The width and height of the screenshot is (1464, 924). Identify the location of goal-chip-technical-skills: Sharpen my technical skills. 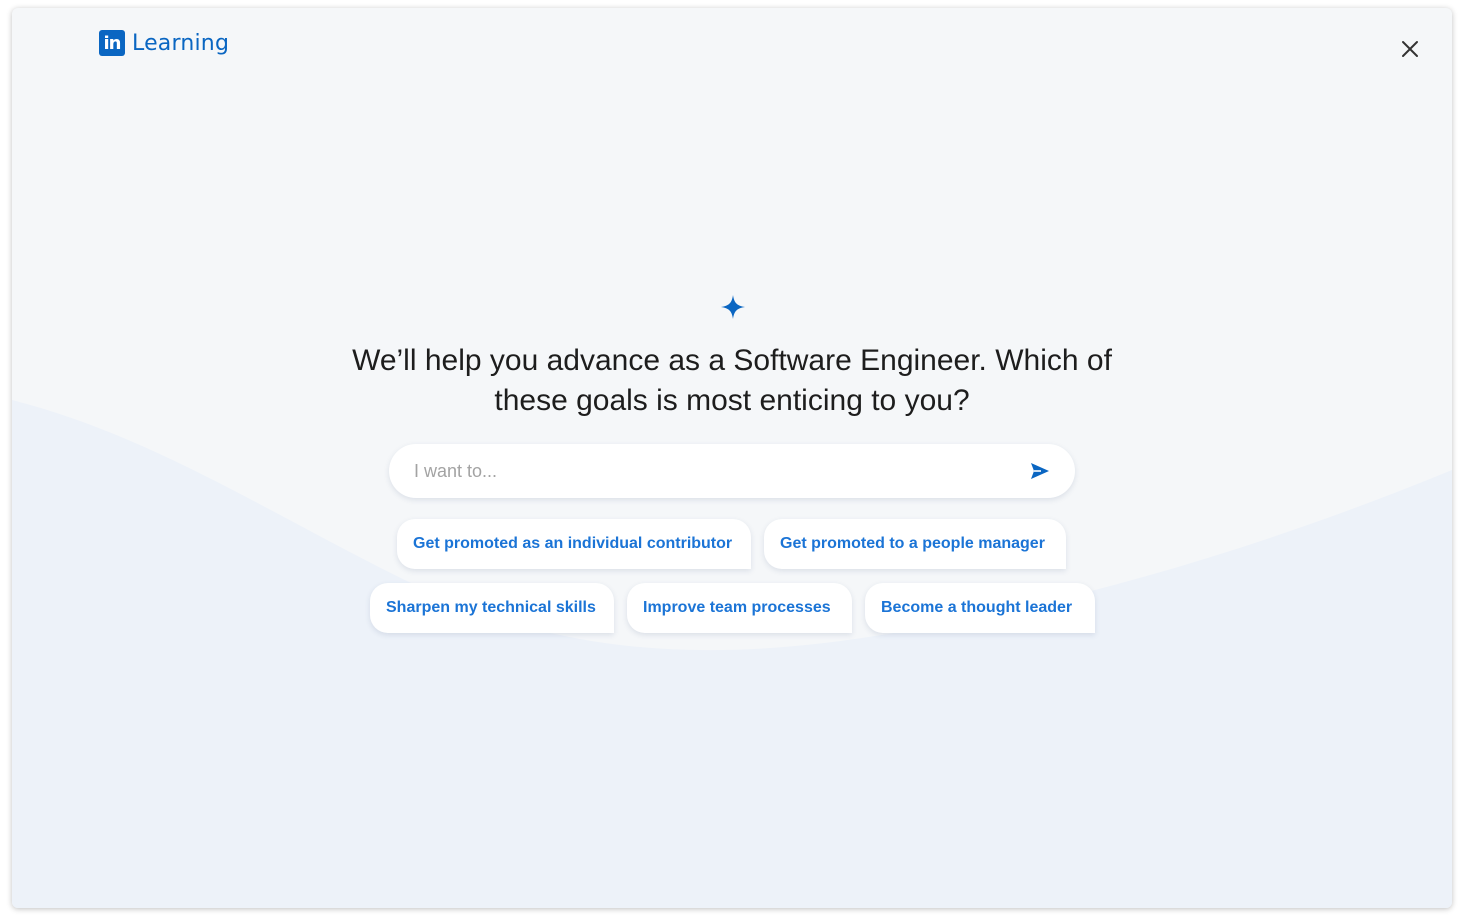
(492, 608).